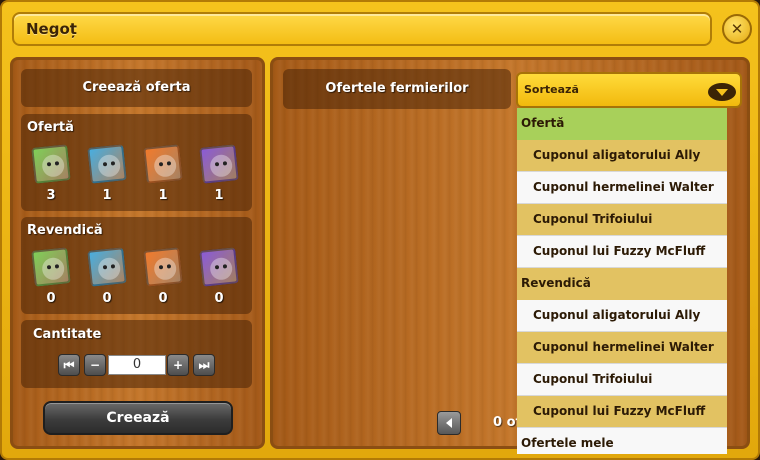 The height and width of the screenshot is (460, 760). I want to click on title-bar: Negoț, so click(362, 29).